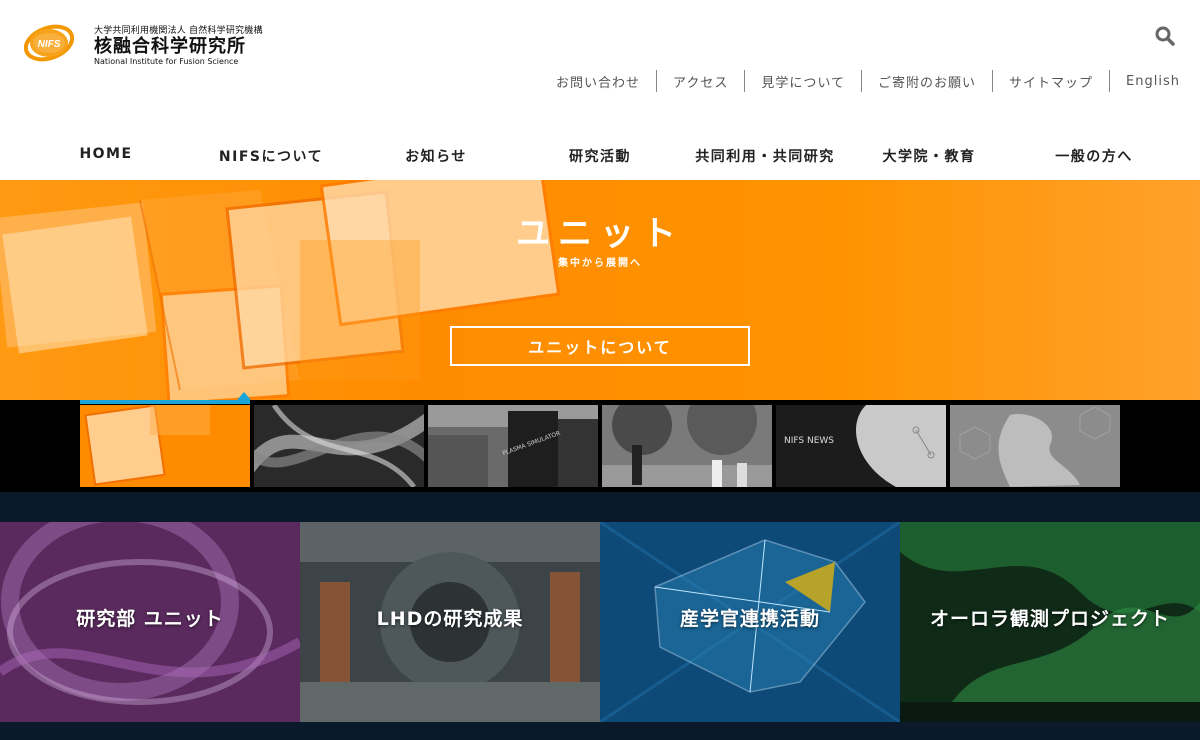 Image resolution: width=1200 pixels, height=740 pixels. What do you see at coordinates (600, 731) in the screenshot?
I see `footer-band` at bounding box center [600, 731].